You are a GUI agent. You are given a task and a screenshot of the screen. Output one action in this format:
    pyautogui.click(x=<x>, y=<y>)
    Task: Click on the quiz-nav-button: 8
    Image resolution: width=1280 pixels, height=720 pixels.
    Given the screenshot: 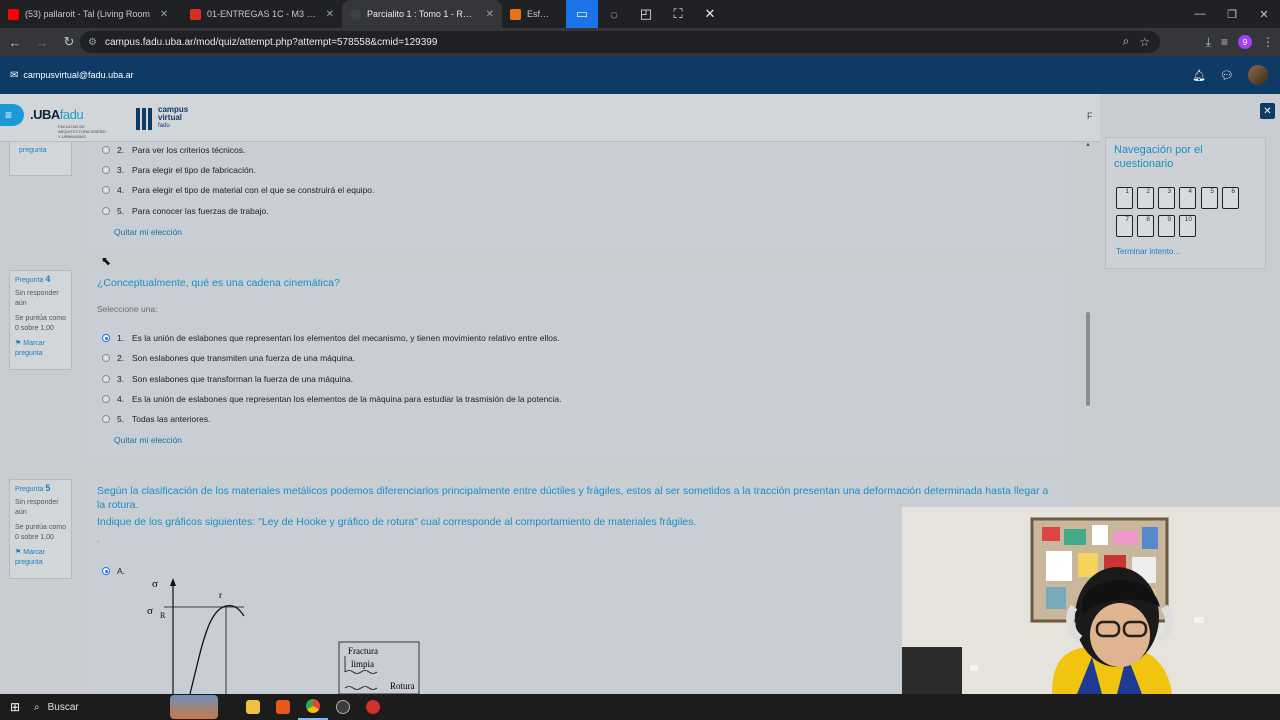 What is the action you would take?
    pyautogui.click(x=1145, y=226)
    